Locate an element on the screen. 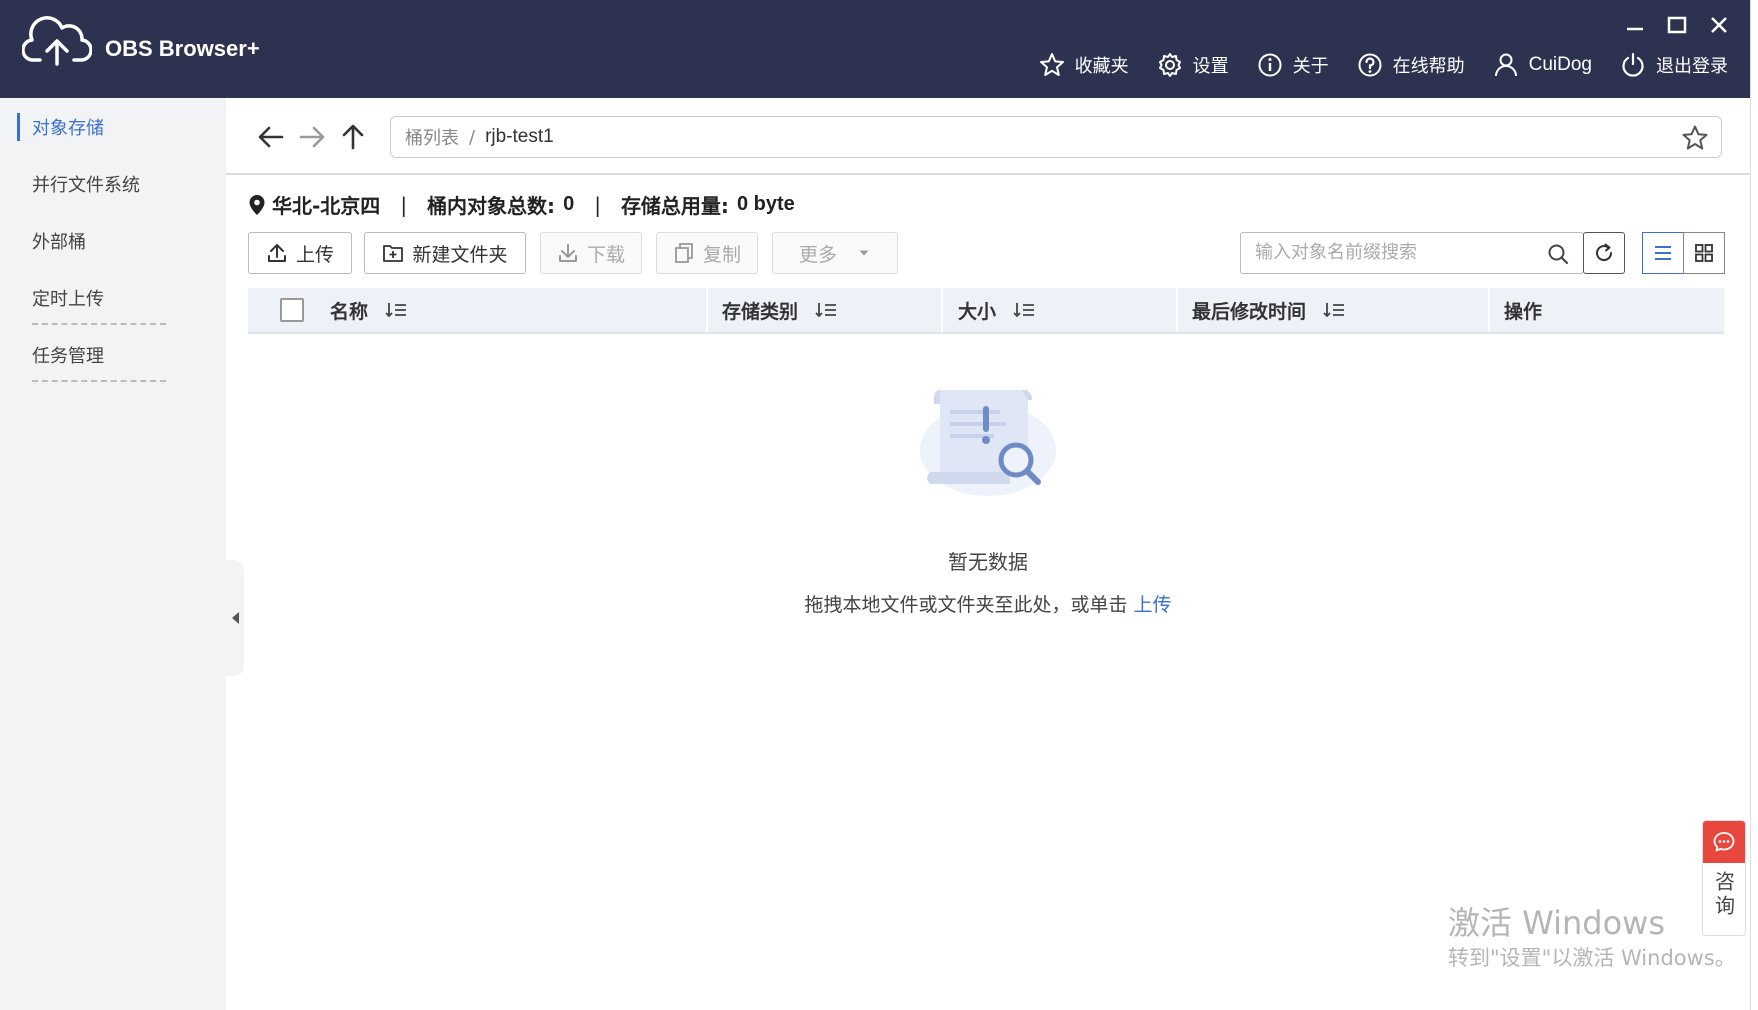  sidebar-item-object-storage: 对象存储 is located at coordinates (68, 127).